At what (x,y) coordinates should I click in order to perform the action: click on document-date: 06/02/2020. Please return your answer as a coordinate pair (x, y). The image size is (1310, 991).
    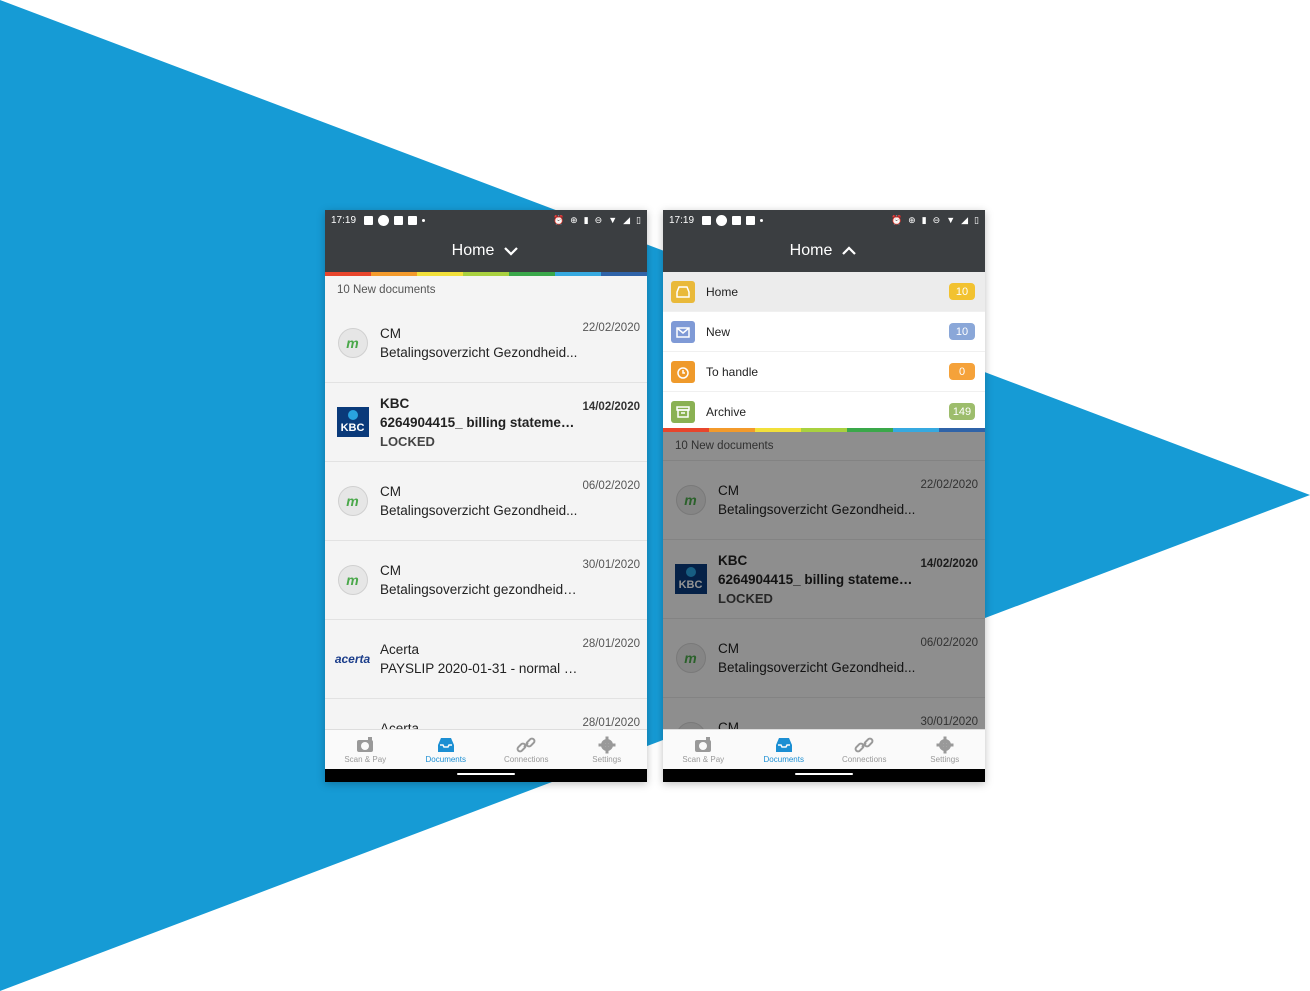
    Looking at the image, I should click on (611, 486).